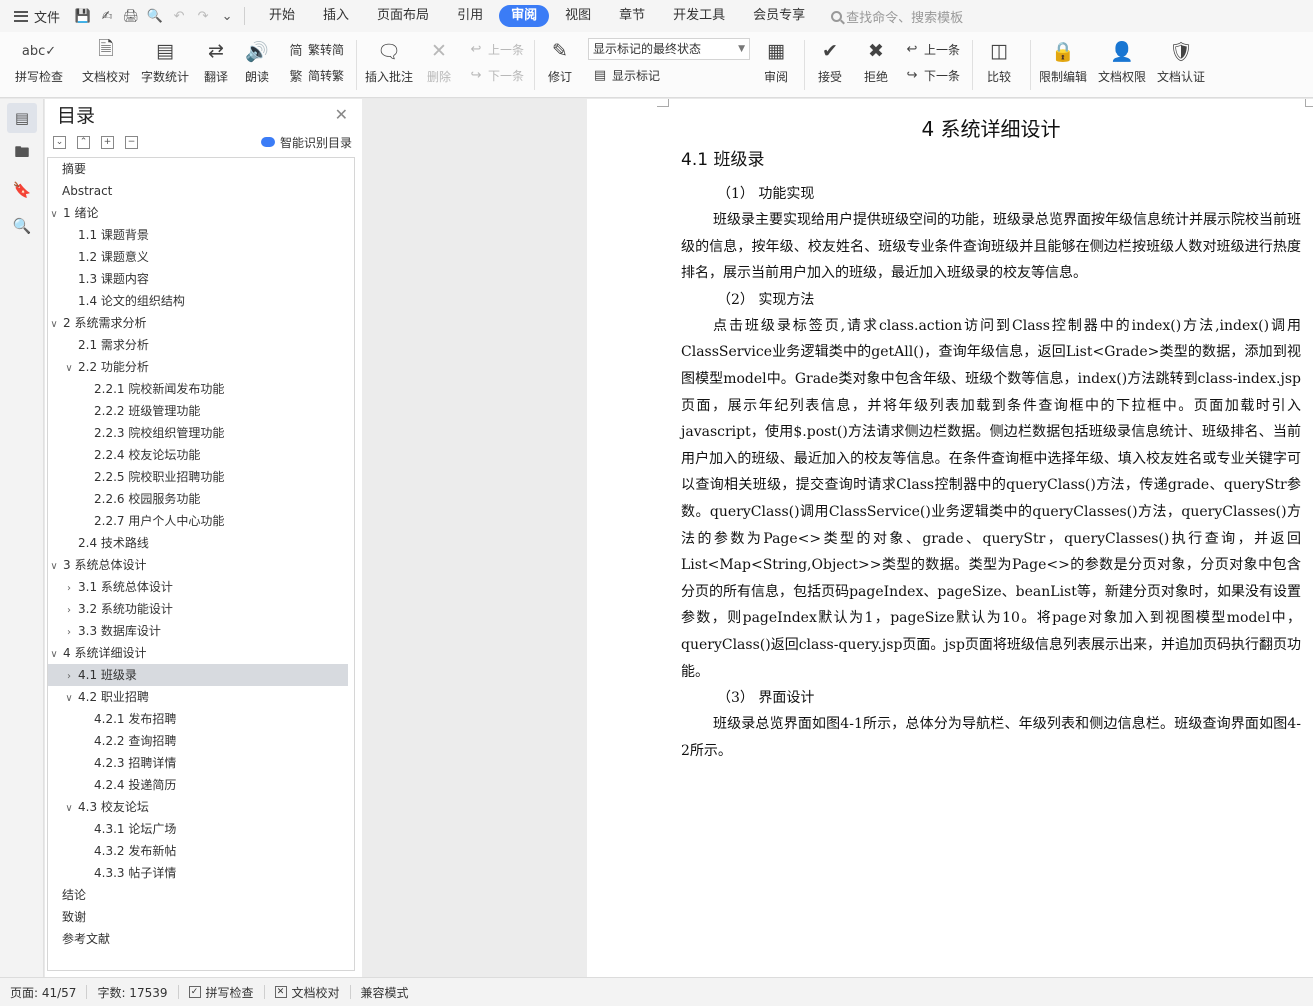  What do you see at coordinates (107, 142) in the screenshot?
I see `add-item-icon: +` at bounding box center [107, 142].